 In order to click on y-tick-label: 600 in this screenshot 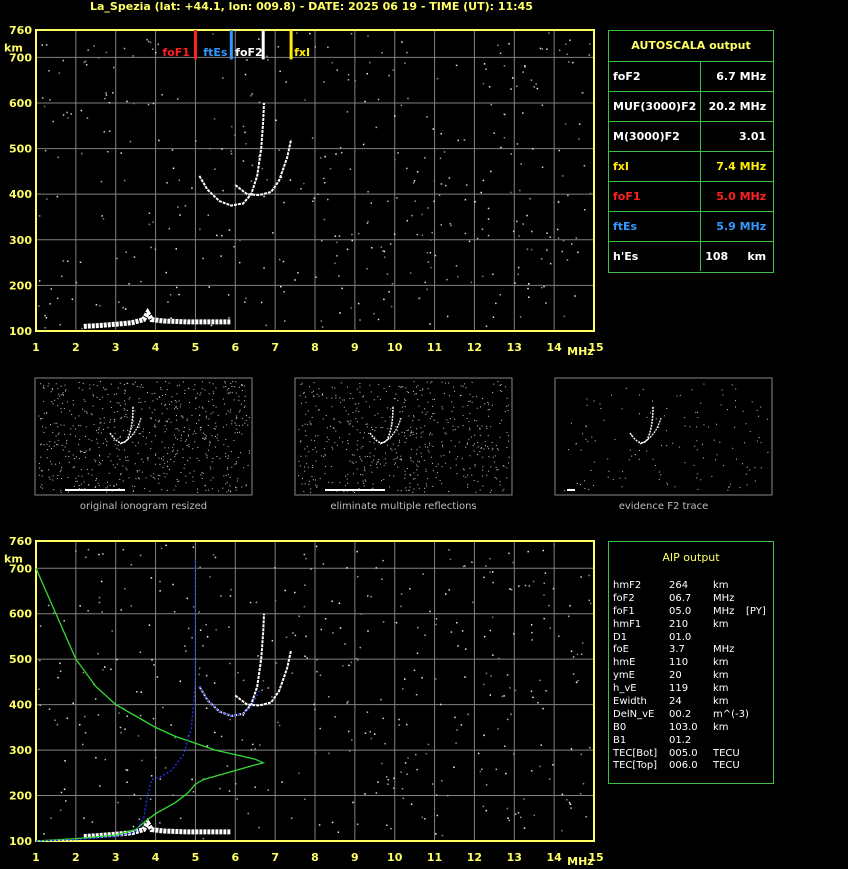, I will do `click(20, 103)`.